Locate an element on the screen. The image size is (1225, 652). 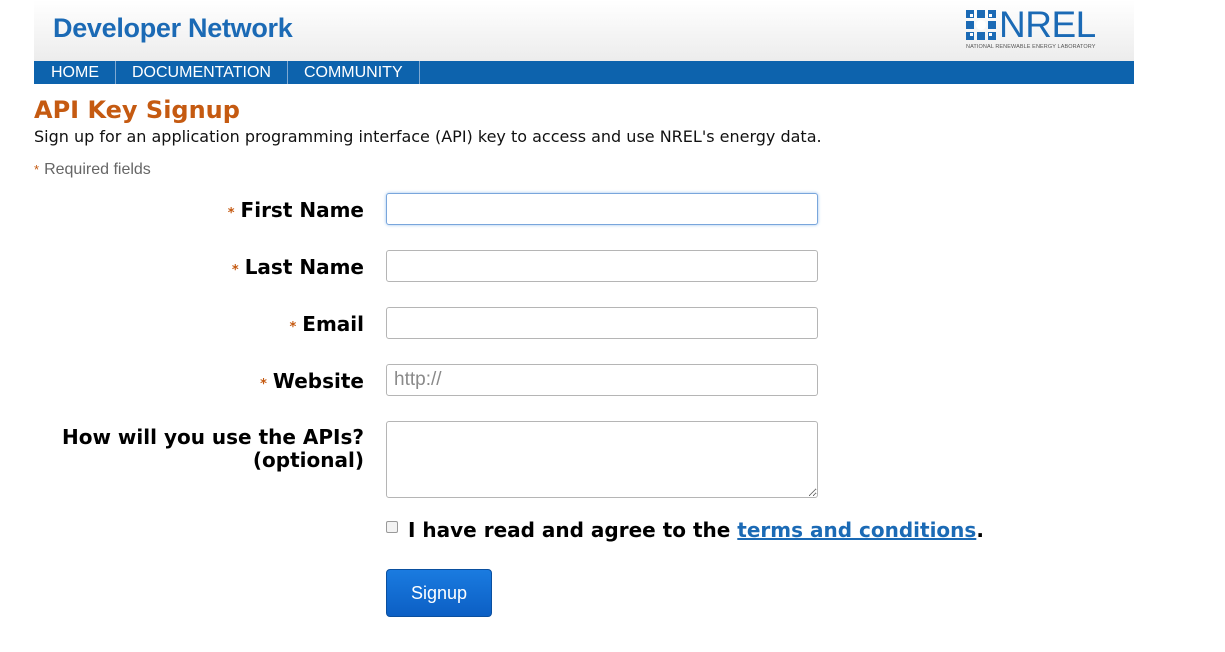
website-input is located at coordinates (602, 380).